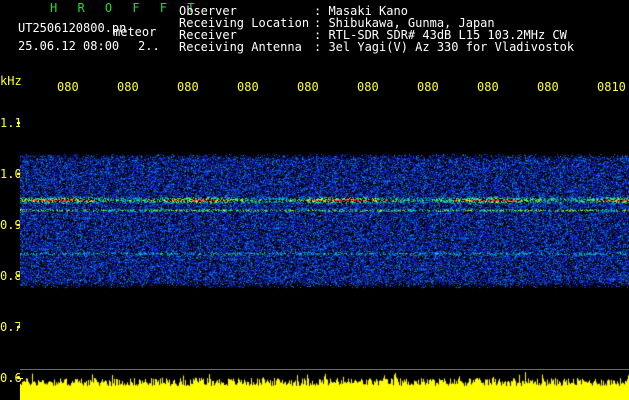  I want to click on signal-level-bar, so click(324, 385).